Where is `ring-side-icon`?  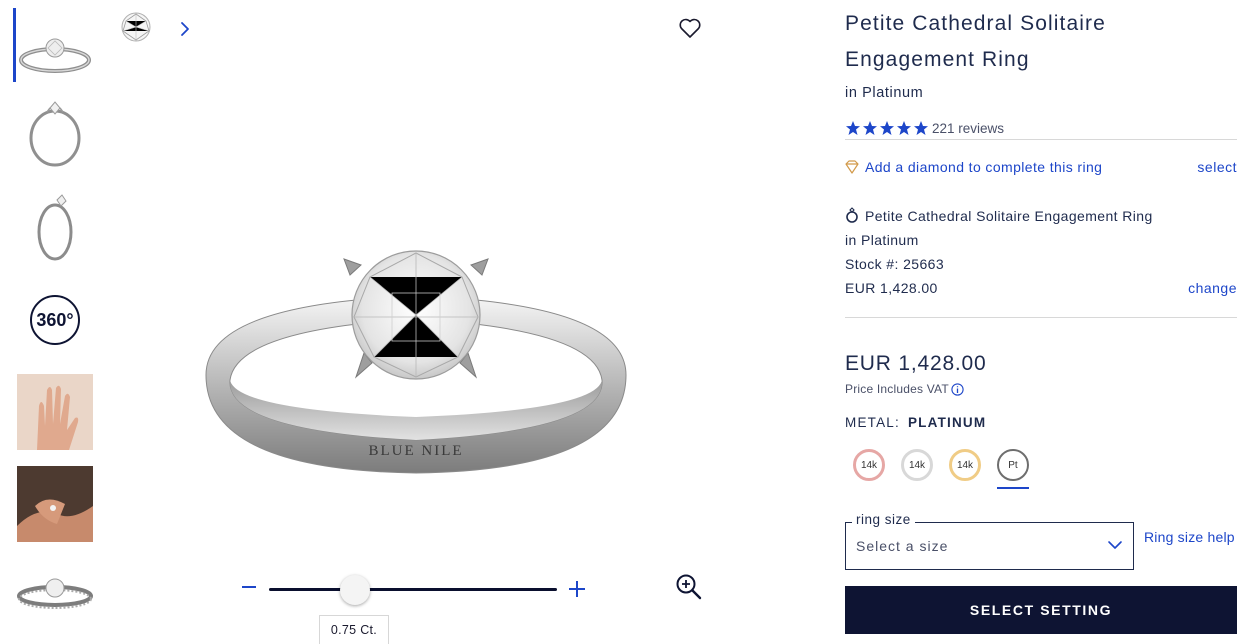 ring-side-icon is located at coordinates (55, 227).